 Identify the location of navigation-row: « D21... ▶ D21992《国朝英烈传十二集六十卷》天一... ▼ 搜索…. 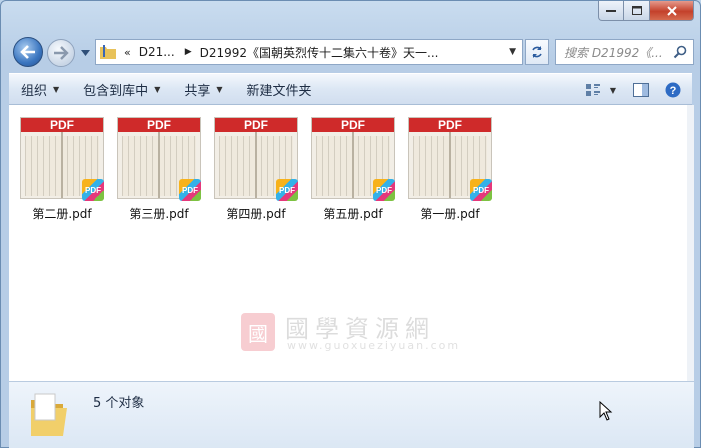
(351, 52).